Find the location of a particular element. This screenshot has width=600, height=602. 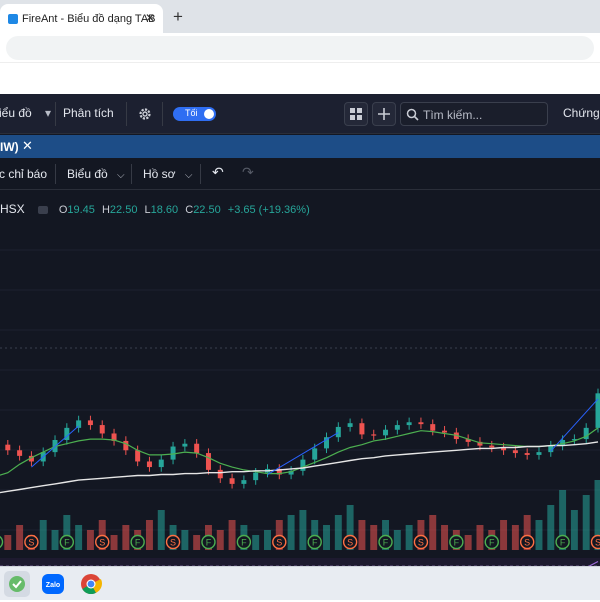

toggle-knob is located at coordinates (209, 114).